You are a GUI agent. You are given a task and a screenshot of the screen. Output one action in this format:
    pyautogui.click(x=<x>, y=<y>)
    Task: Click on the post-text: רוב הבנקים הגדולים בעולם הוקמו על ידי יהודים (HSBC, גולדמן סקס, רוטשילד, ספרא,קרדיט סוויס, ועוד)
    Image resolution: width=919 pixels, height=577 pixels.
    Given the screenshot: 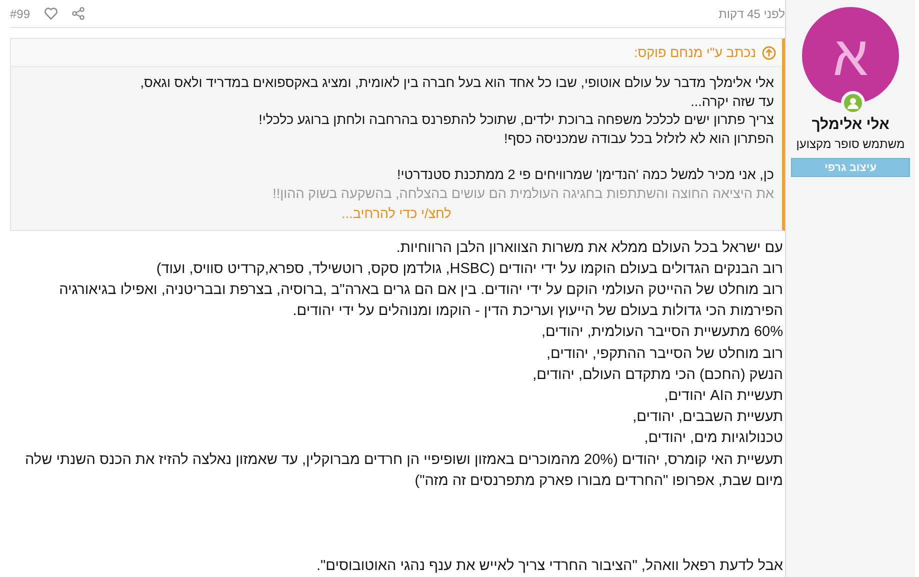 What is the action you would take?
    pyautogui.click(x=469, y=269)
    